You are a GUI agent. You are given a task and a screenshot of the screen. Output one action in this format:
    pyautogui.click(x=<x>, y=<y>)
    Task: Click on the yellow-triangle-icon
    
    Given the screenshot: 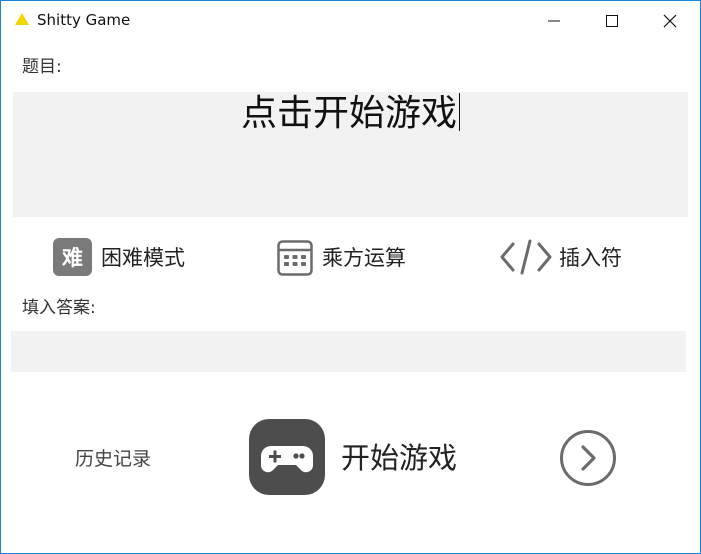 What is the action you would take?
    pyautogui.click(x=22, y=19)
    